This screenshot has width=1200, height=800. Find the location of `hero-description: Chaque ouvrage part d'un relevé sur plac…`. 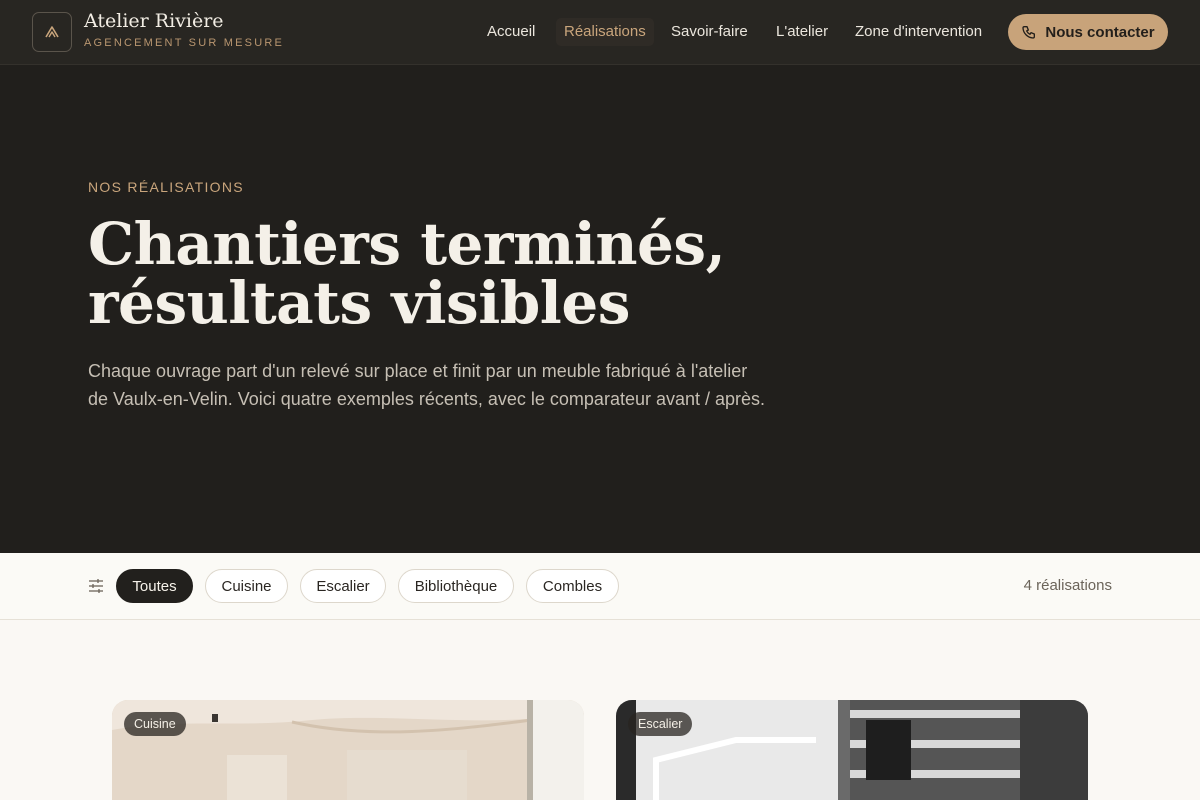

hero-description: Chaque ouvrage part d'un relevé sur plac… is located at coordinates (427, 385).